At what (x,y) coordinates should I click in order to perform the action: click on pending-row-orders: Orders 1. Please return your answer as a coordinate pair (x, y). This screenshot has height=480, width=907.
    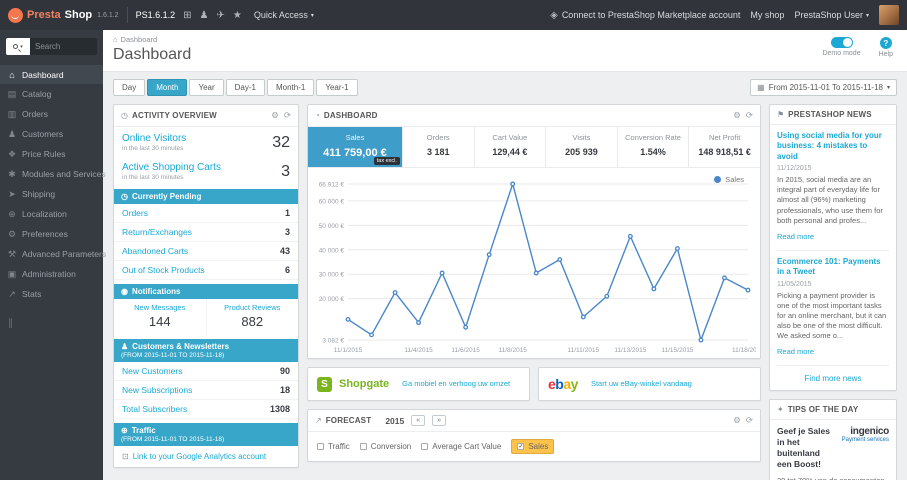
    Looking at the image, I should click on (206, 213).